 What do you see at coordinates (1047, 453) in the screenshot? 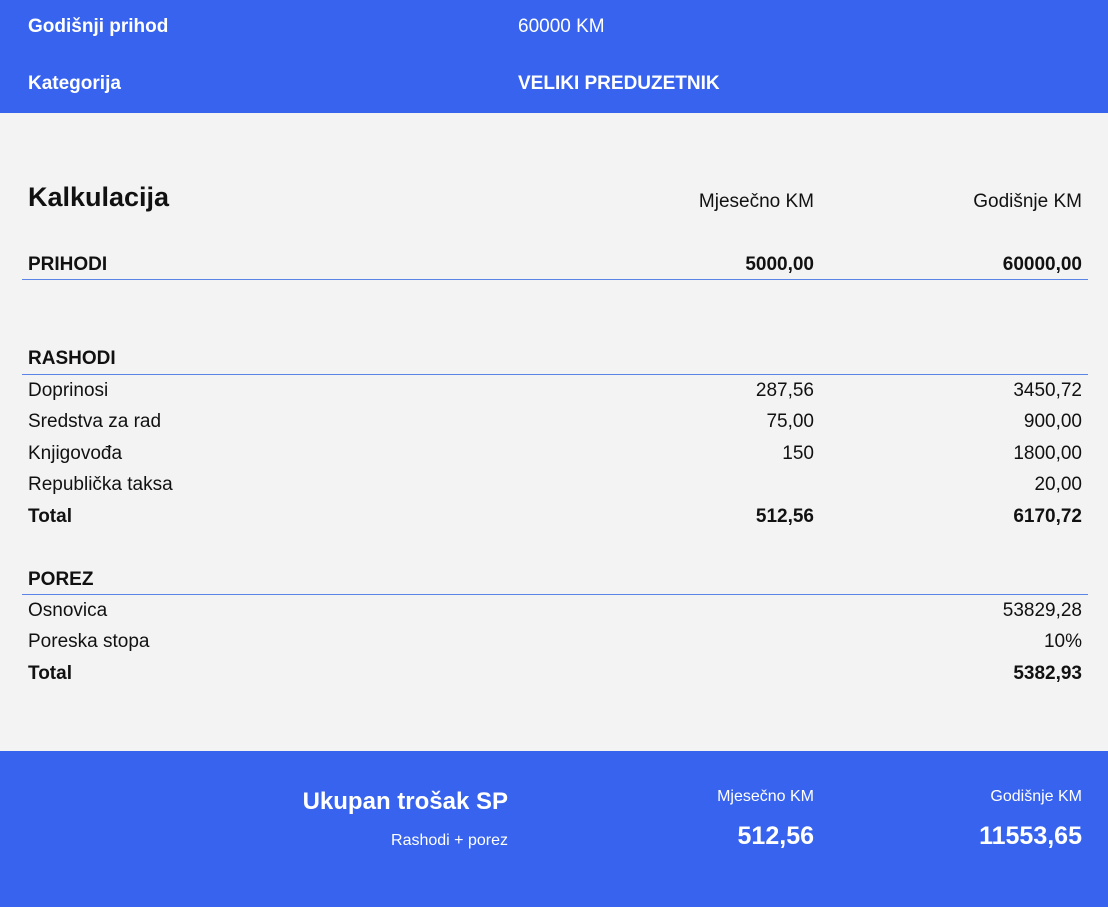
I see `expense-yearly: 1800,00` at bounding box center [1047, 453].